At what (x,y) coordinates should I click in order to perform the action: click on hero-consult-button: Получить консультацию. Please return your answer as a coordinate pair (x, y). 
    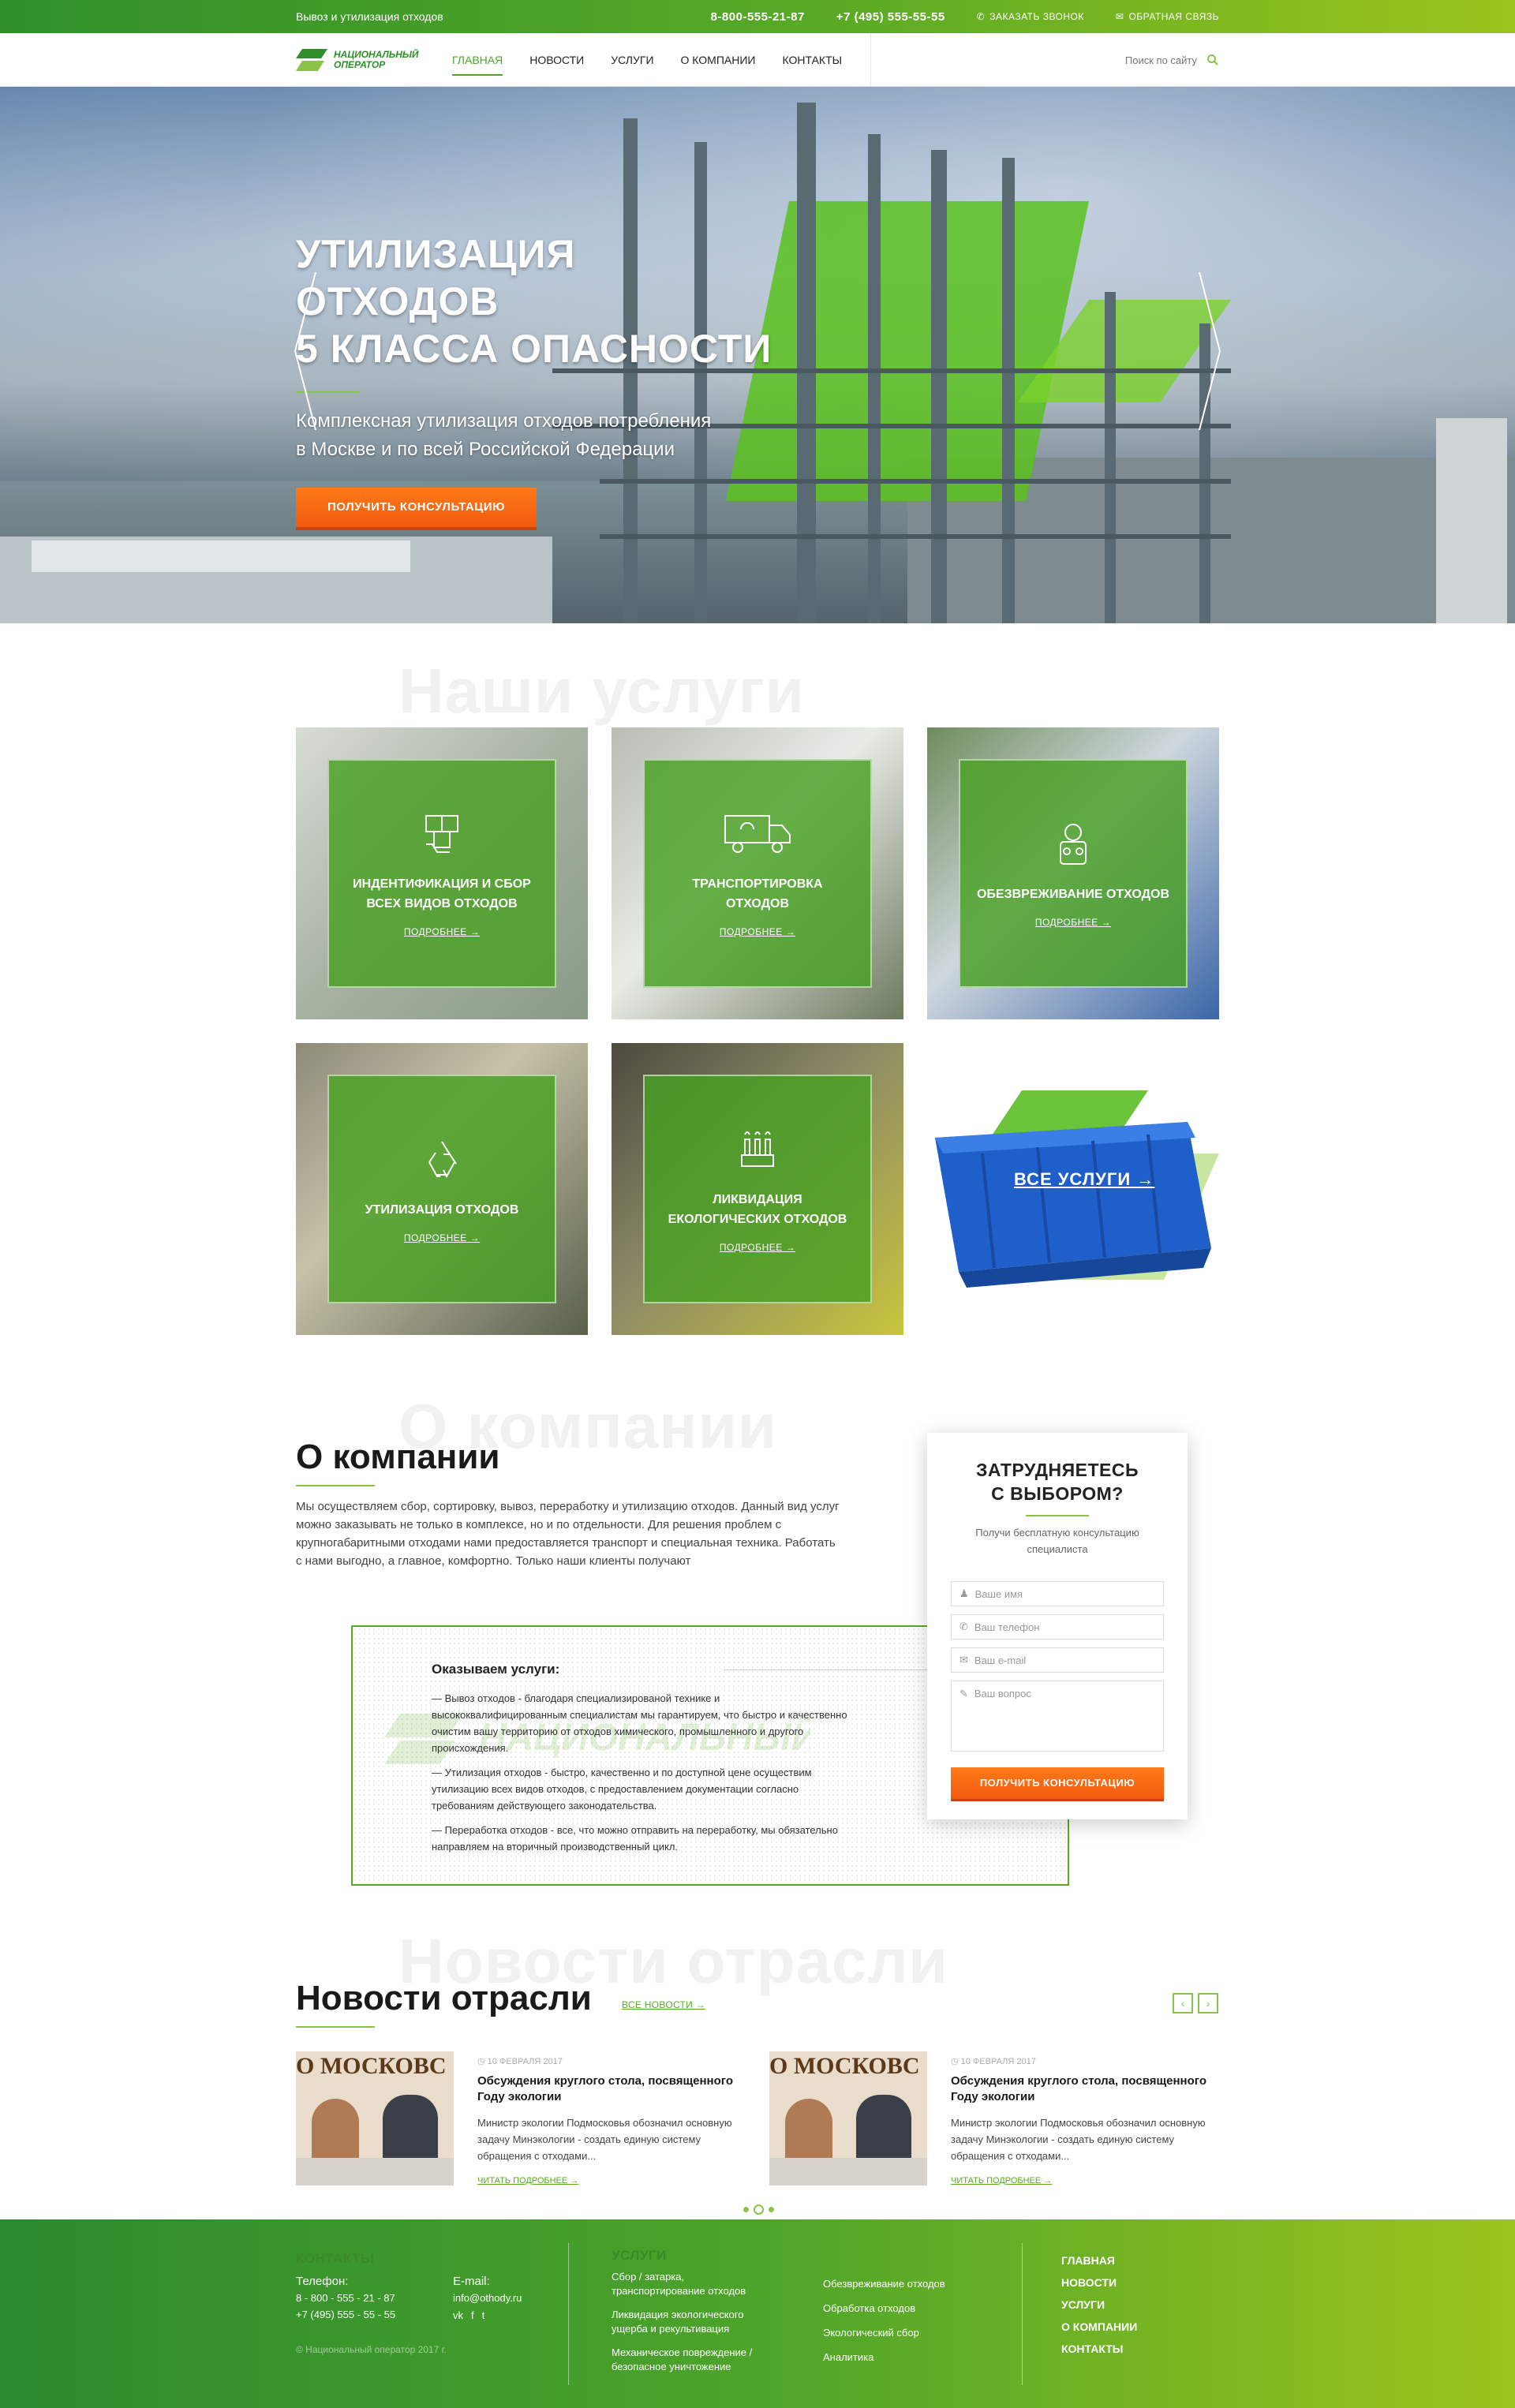
    Looking at the image, I should click on (416, 508).